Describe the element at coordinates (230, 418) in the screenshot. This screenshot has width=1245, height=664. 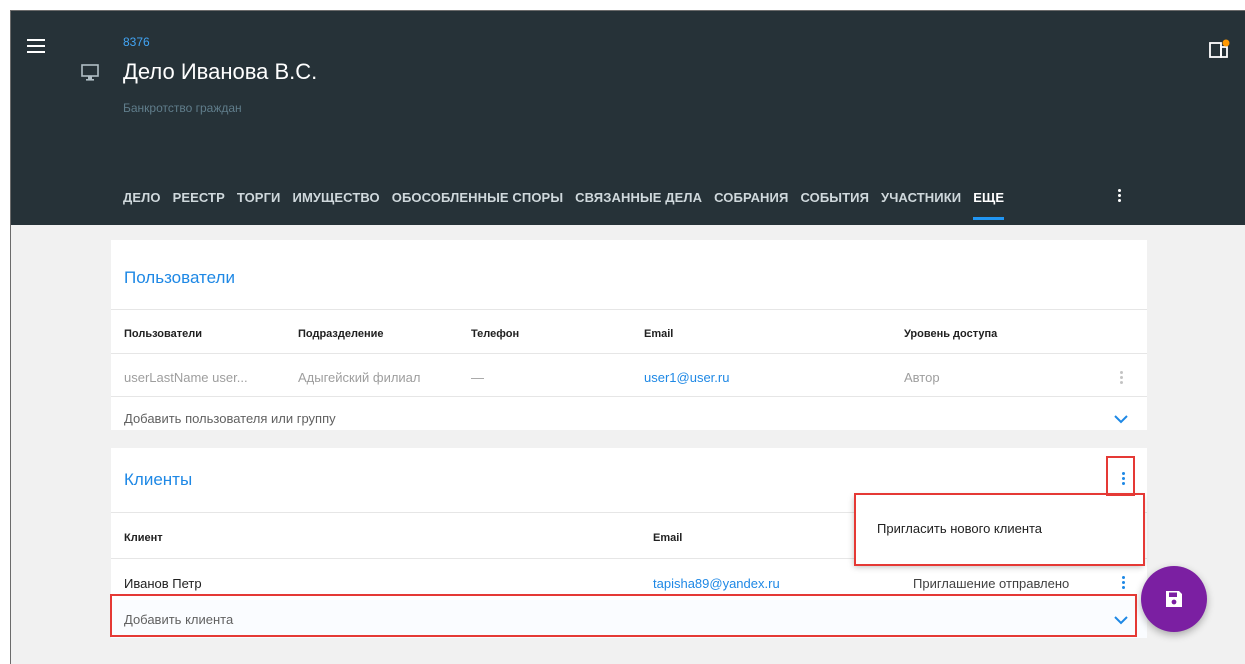
I see `add-user-label: Добавить пользователя или группу` at that location.